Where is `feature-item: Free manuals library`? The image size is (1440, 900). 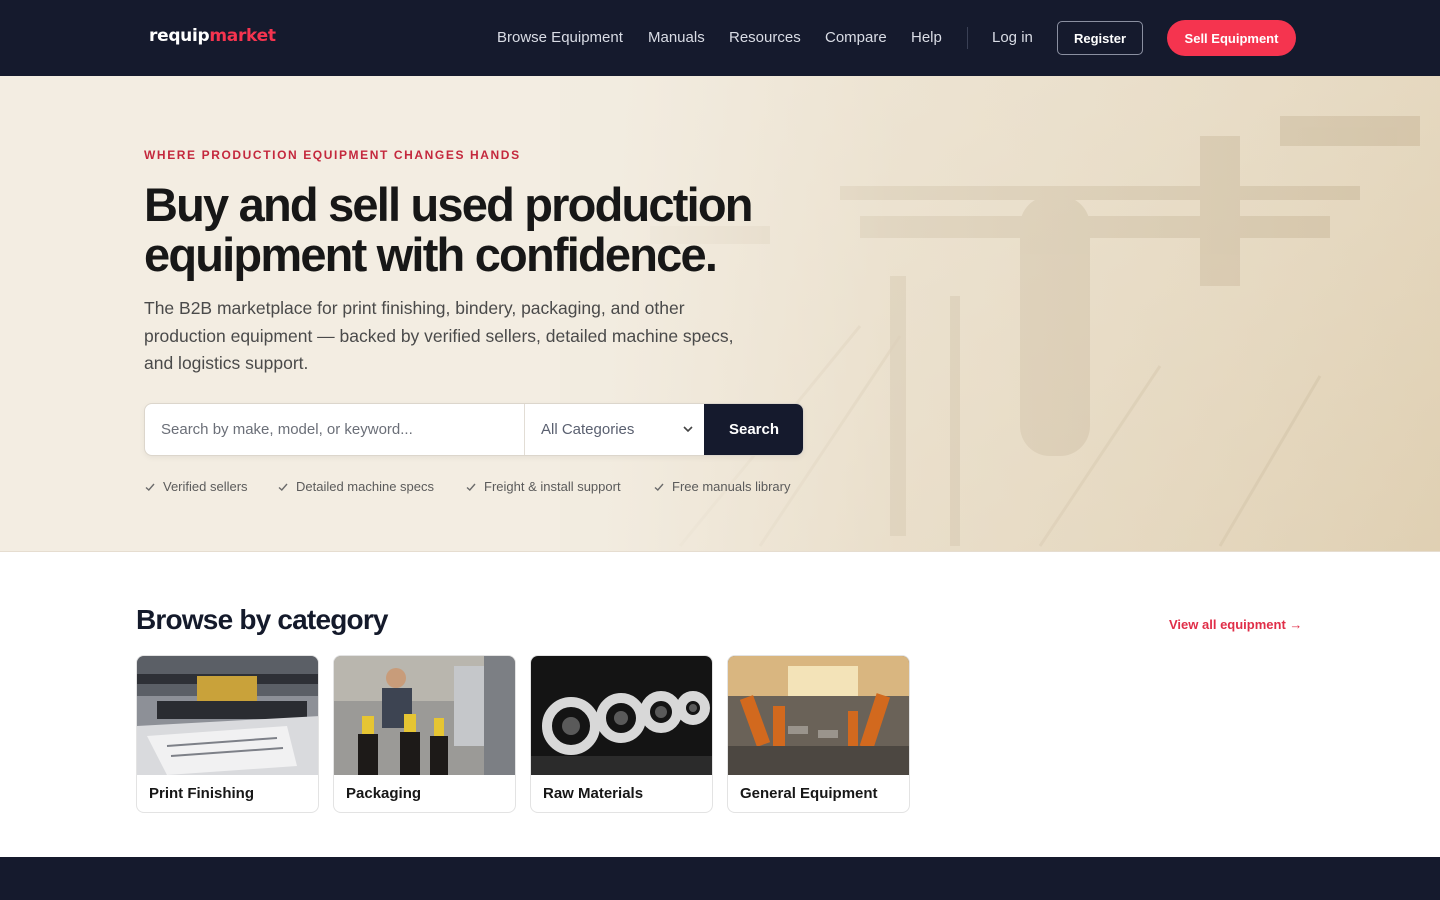 feature-item: Free manuals library is located at coordinates (722, 486).